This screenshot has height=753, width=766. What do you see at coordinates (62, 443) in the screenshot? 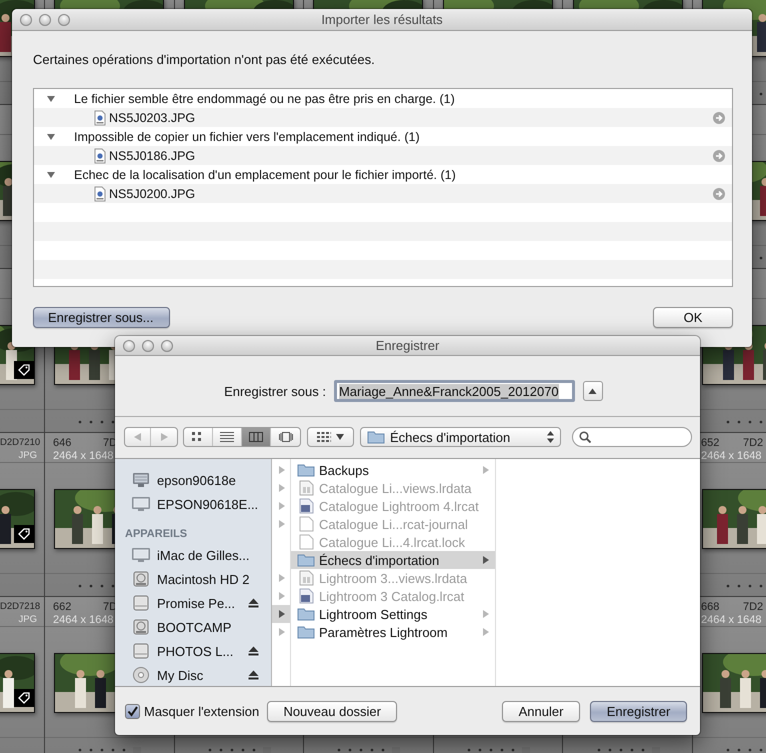
I see `photo-number: 646` at bounding box center [62, 443].